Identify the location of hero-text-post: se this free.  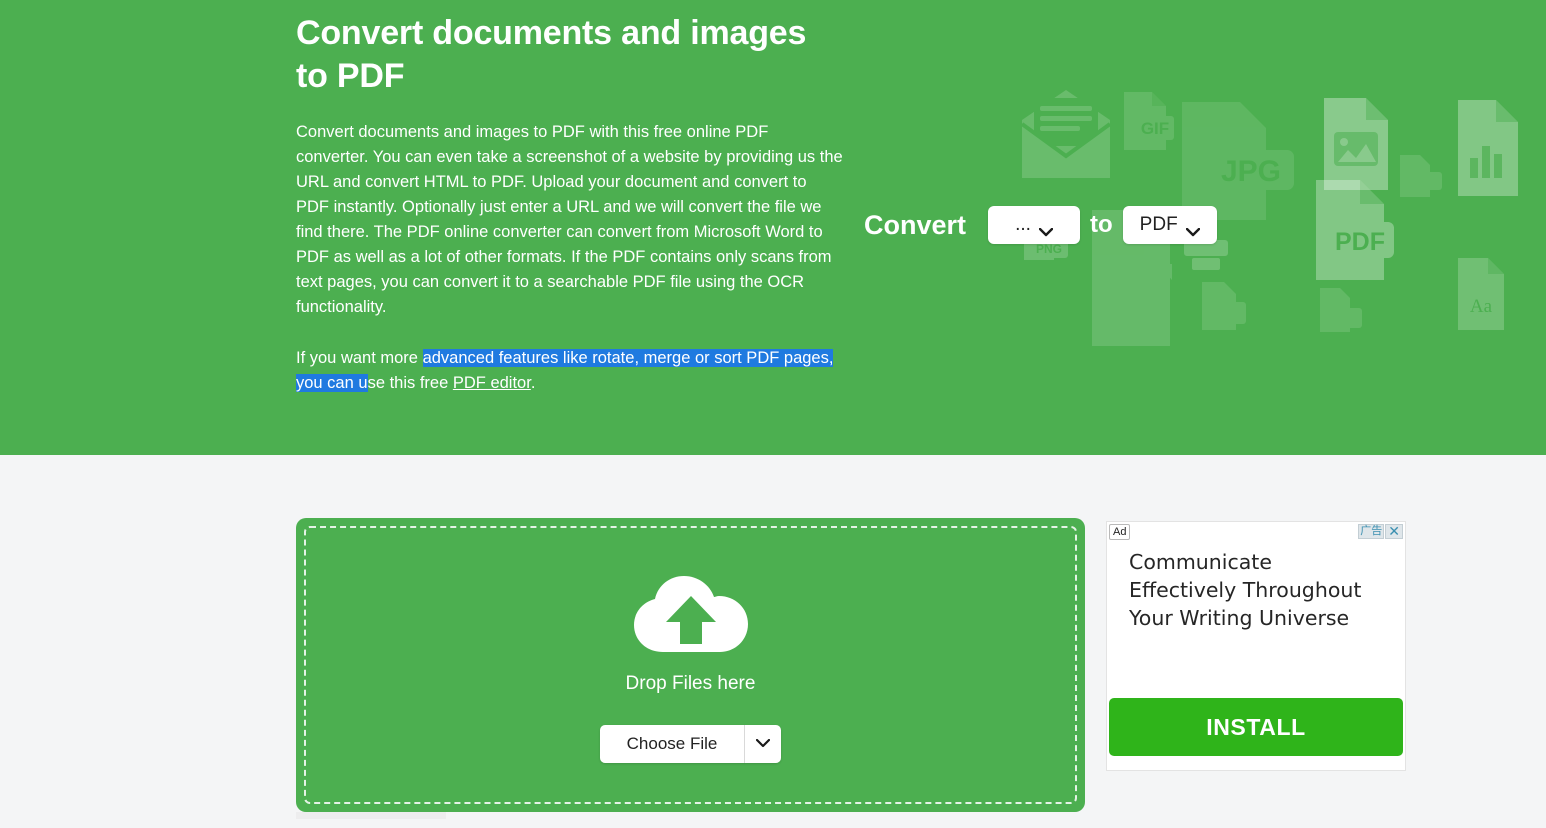
(410, 383).